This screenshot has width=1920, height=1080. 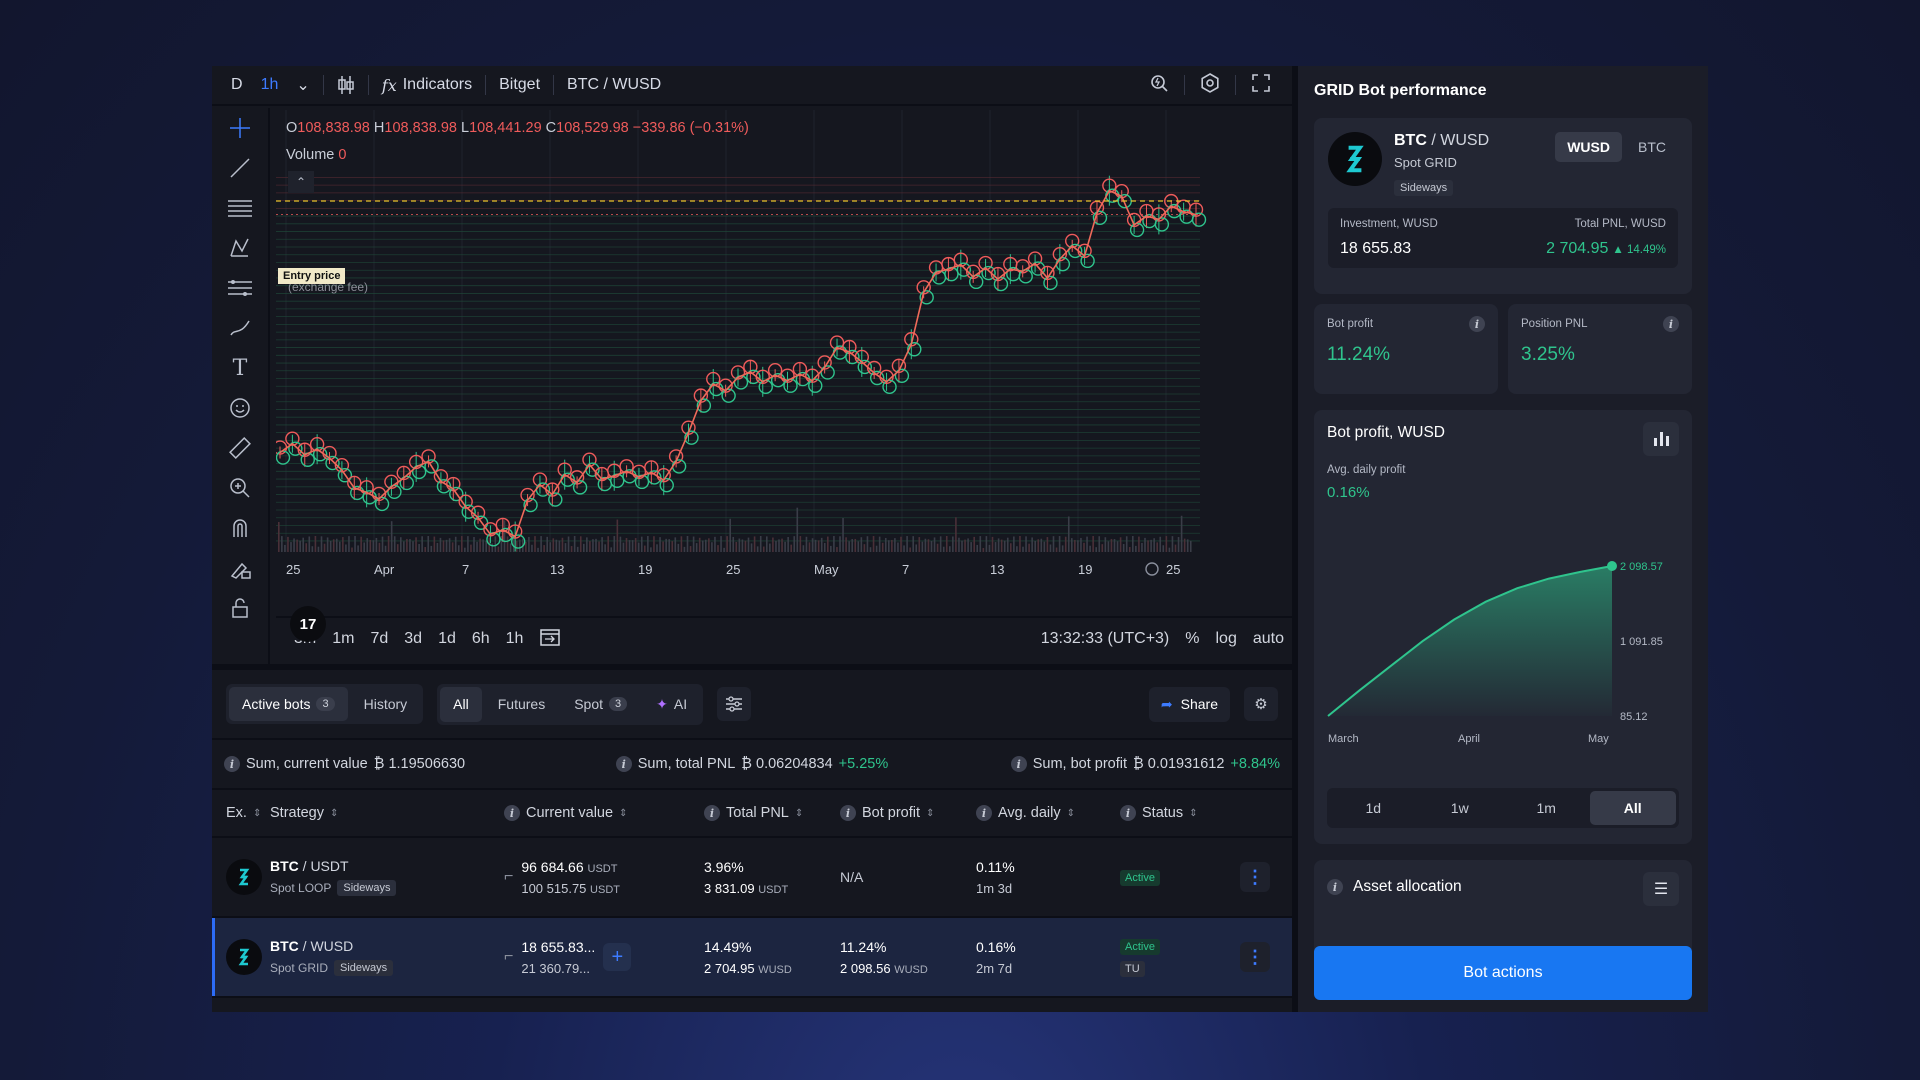 What do you see at coordinates (671, 704) in the screenshot?
I see `filter-ai: ✦ AI` at bounding box center [671, 704].